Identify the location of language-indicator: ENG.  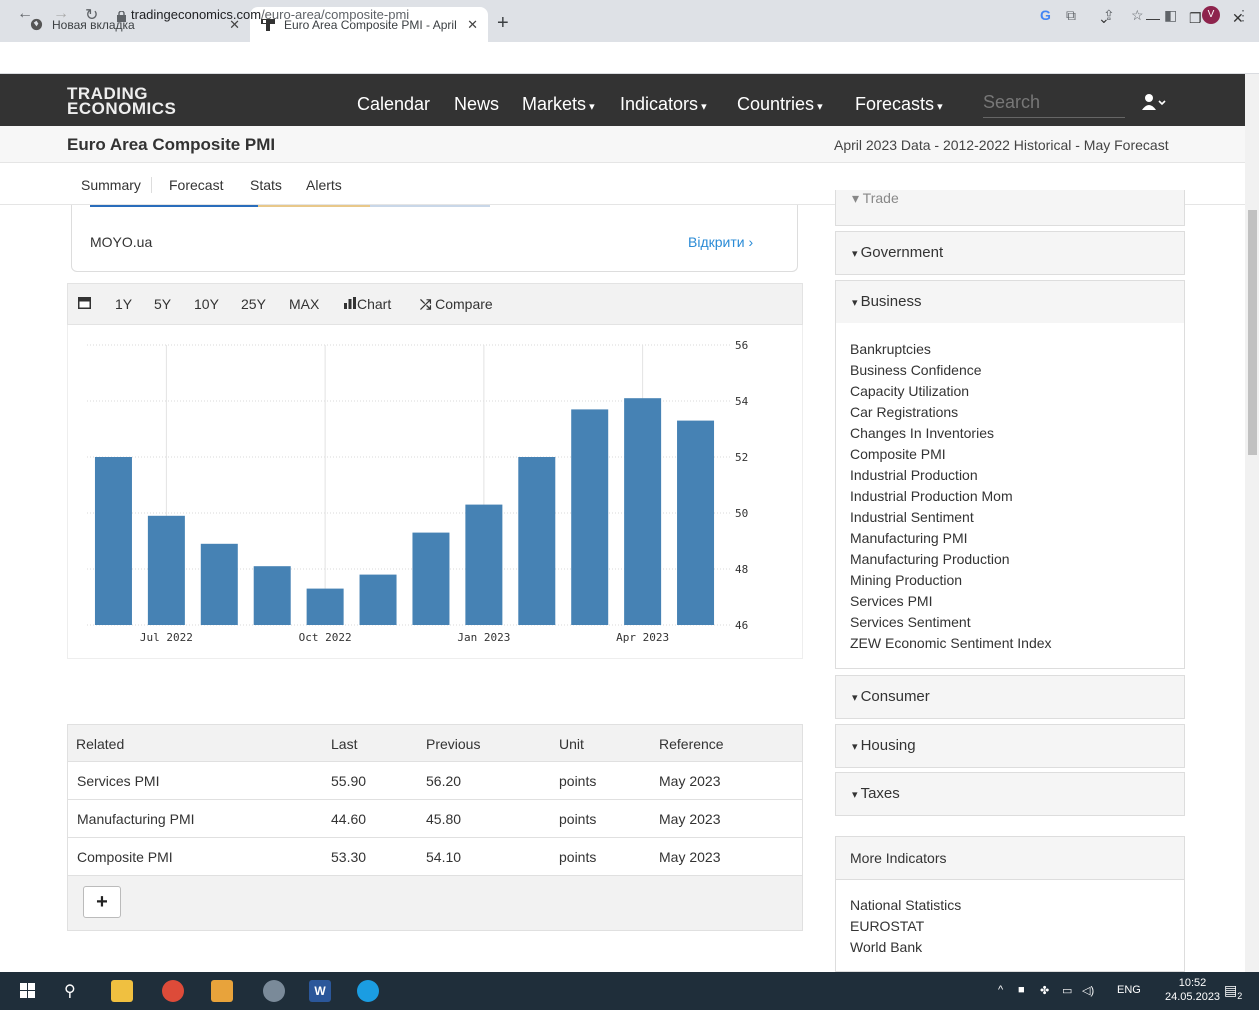
(1129, 990).